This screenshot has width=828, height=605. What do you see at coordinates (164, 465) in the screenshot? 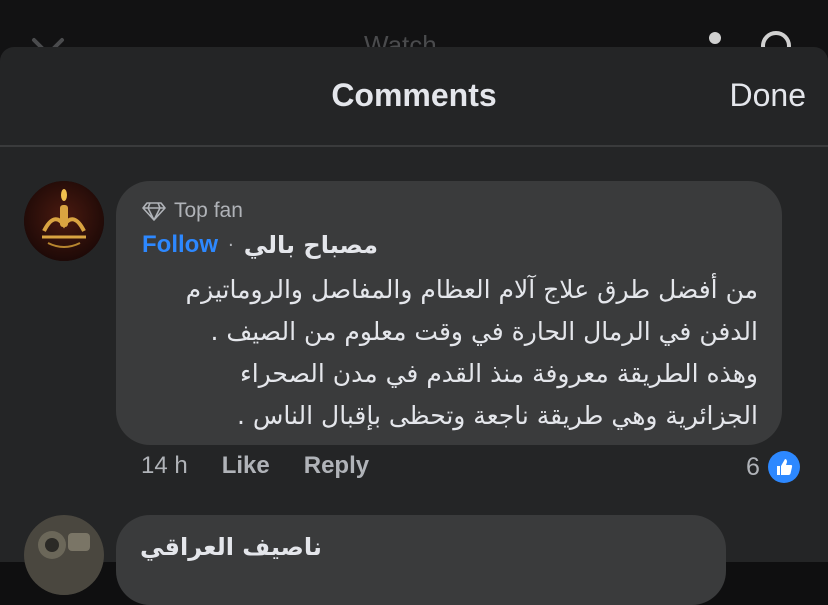
I see `comment-time: 14 h` at bounding box center [164, 465].